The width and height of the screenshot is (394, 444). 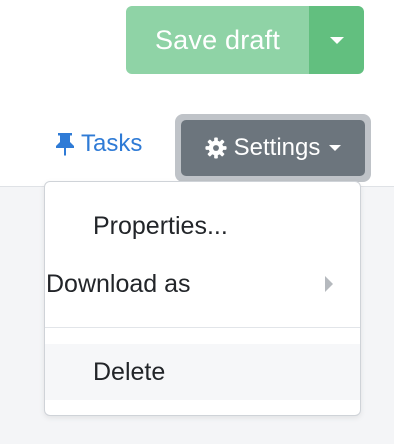 I want to click on tasks-link: Tasks, so click(x=98, y=144).